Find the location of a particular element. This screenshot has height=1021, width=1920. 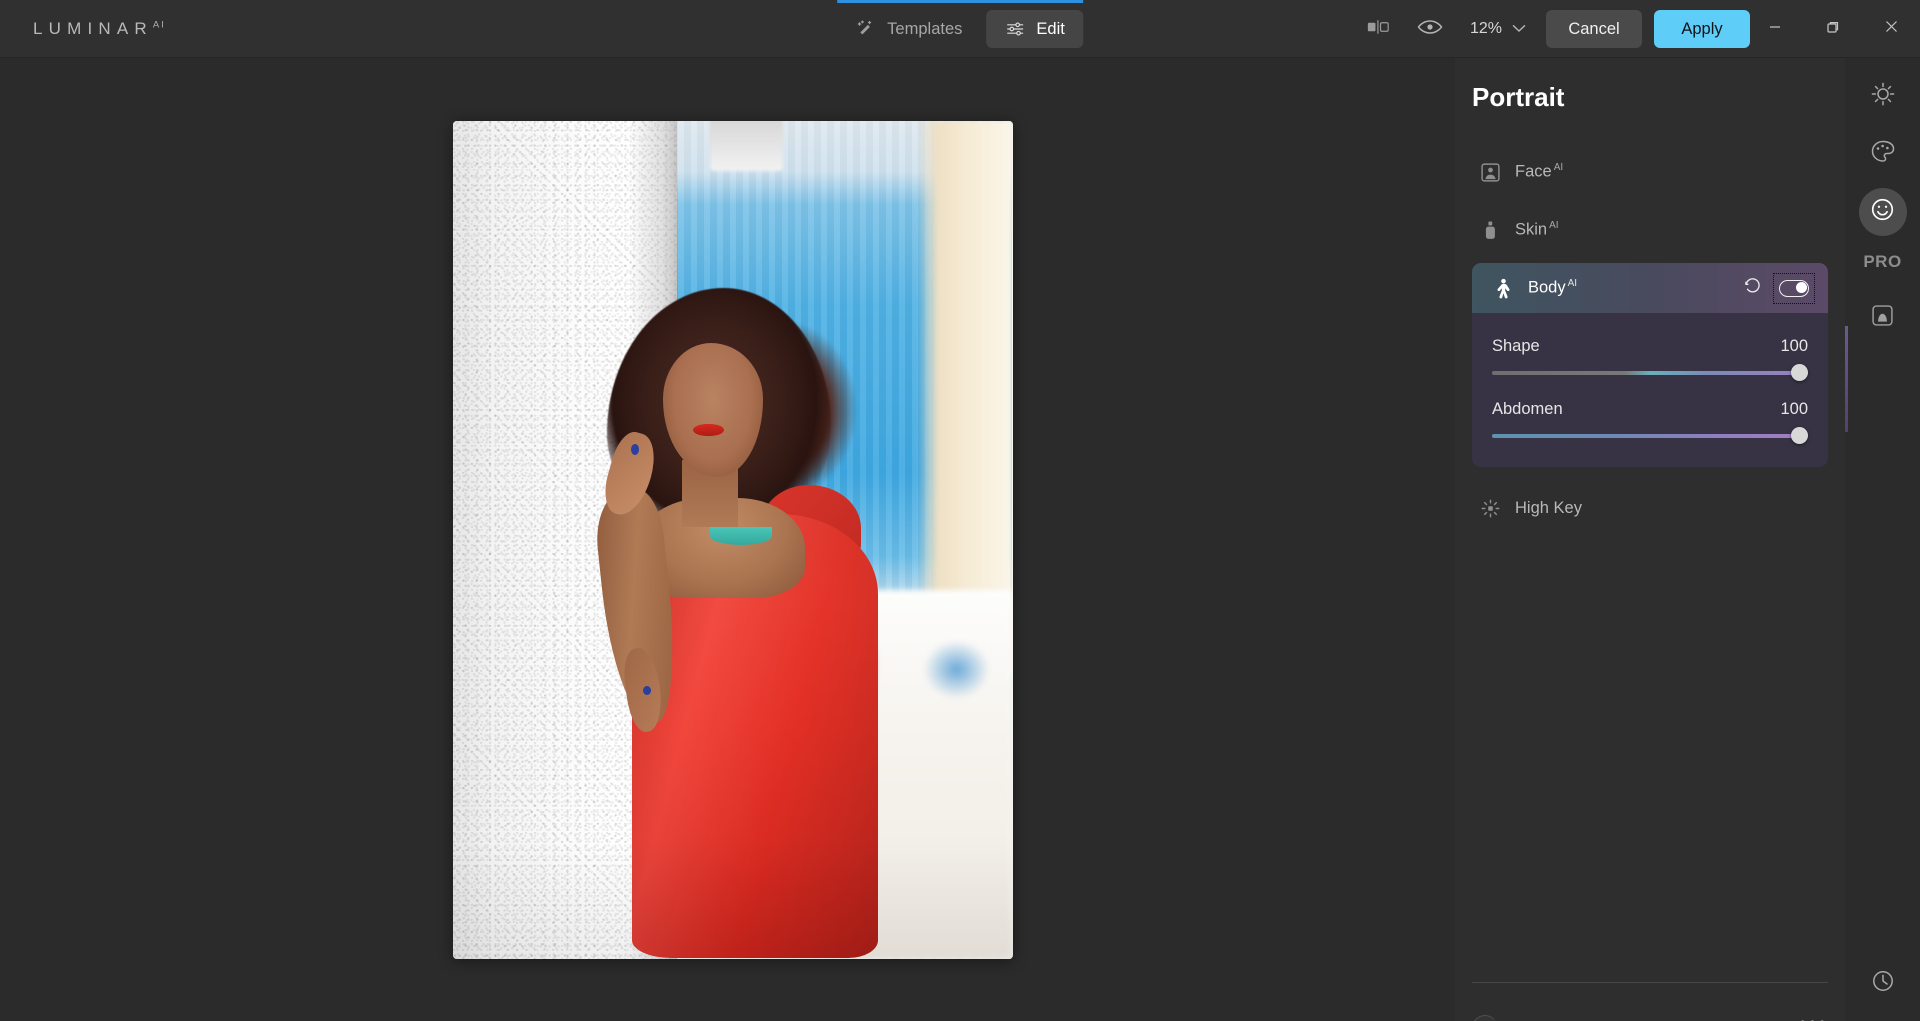

tab-templates: Templates is located at coordinates (908, 29).